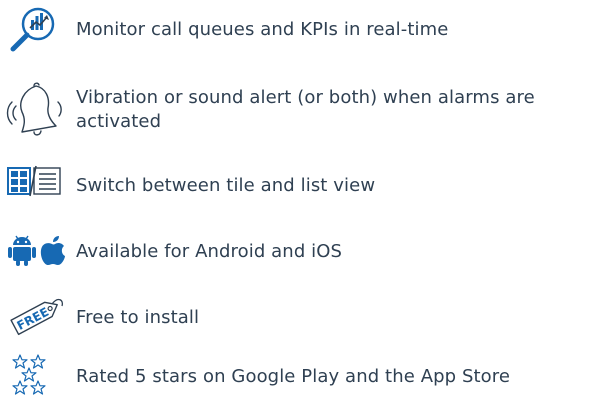  I want to click on stars-icon, so click(36, 375).